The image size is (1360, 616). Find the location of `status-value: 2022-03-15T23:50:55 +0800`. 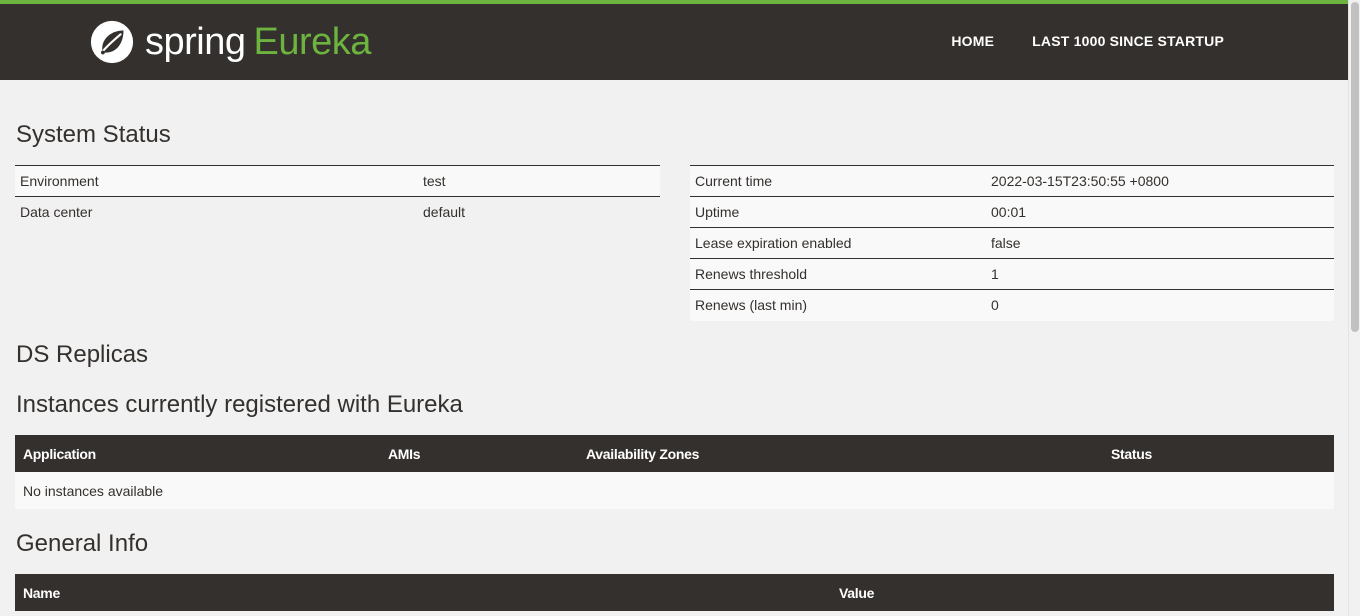

status-value: 2022-03-15T23:50:55 +0800 is located at coordinates (1160, 181).